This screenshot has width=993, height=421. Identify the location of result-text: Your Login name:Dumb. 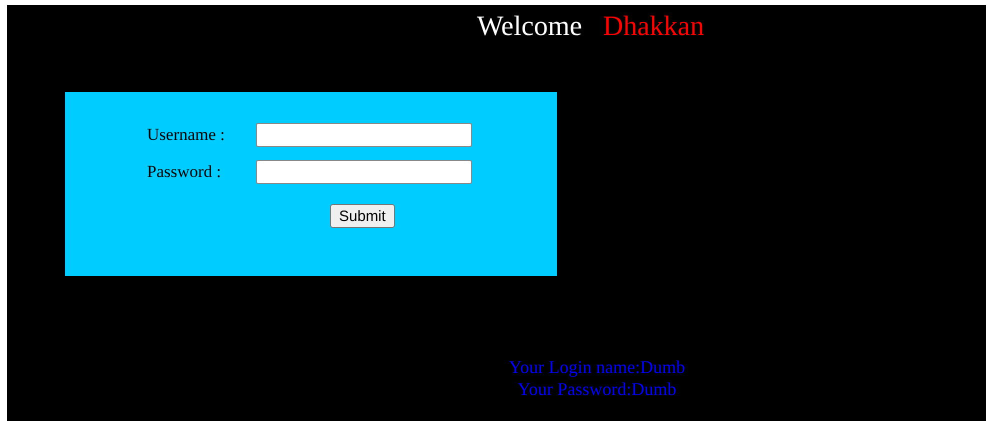
(597, 367).